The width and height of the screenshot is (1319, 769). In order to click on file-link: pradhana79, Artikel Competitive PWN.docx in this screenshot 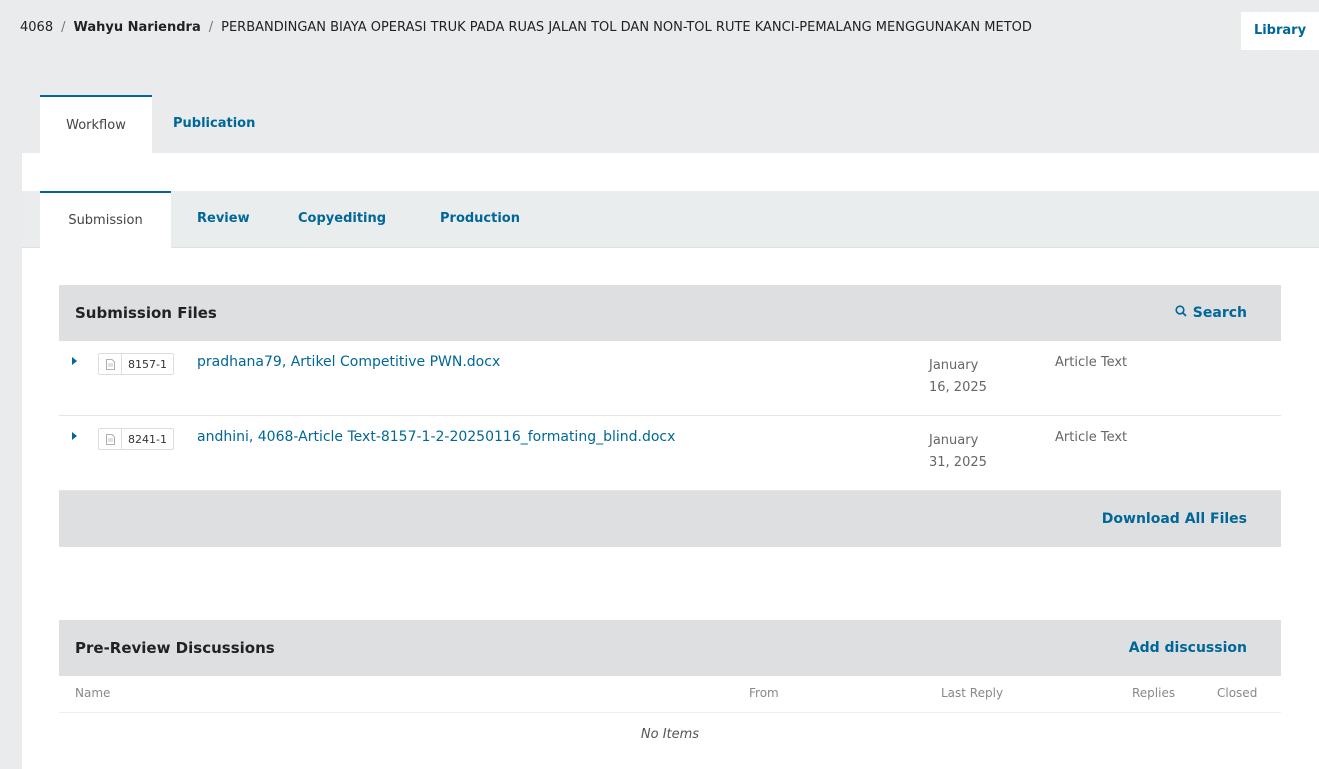, I will do `click(348, 362)`.